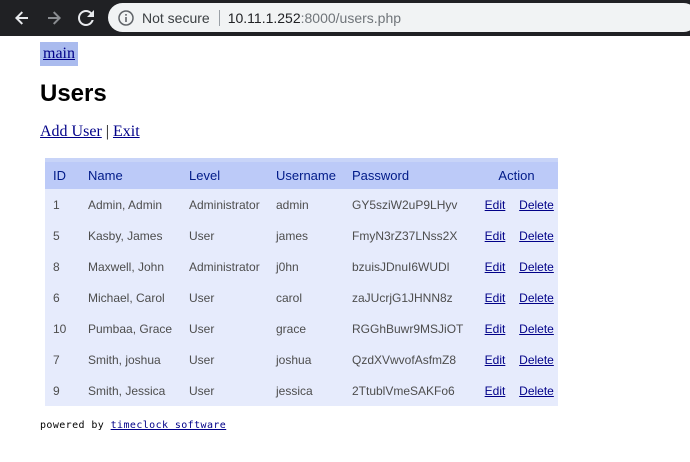 This screenshot has width=690, height=462. Describe the element at coordinates (62, 297) in the screenshot. I see `cell-id: 6` at that location.